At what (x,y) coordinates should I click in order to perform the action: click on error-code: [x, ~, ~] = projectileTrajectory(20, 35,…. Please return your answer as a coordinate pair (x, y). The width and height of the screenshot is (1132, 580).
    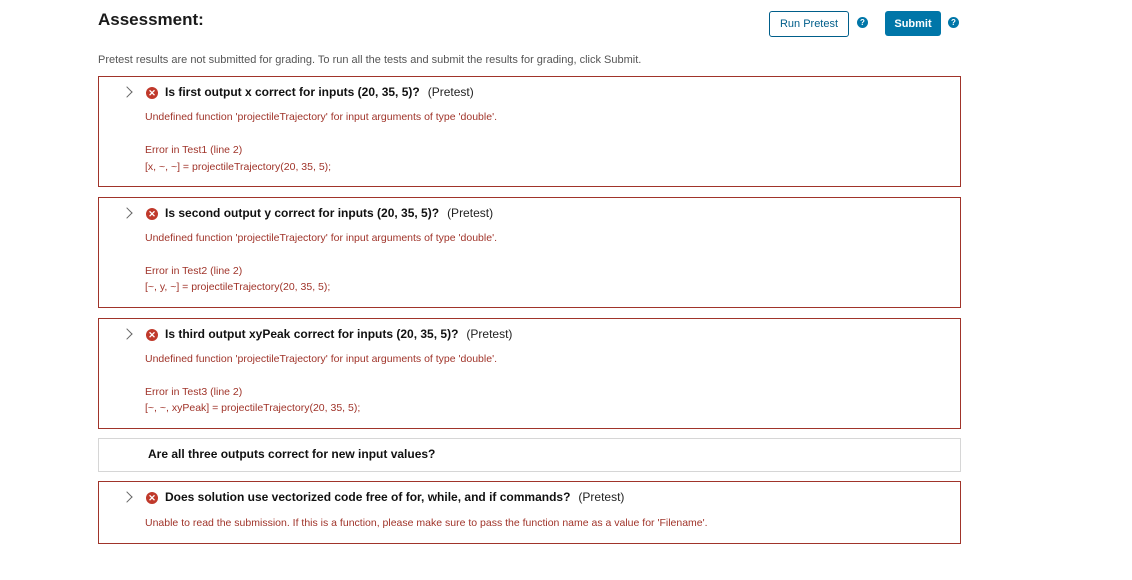
    Looking at the image, I should click on (238, 167).